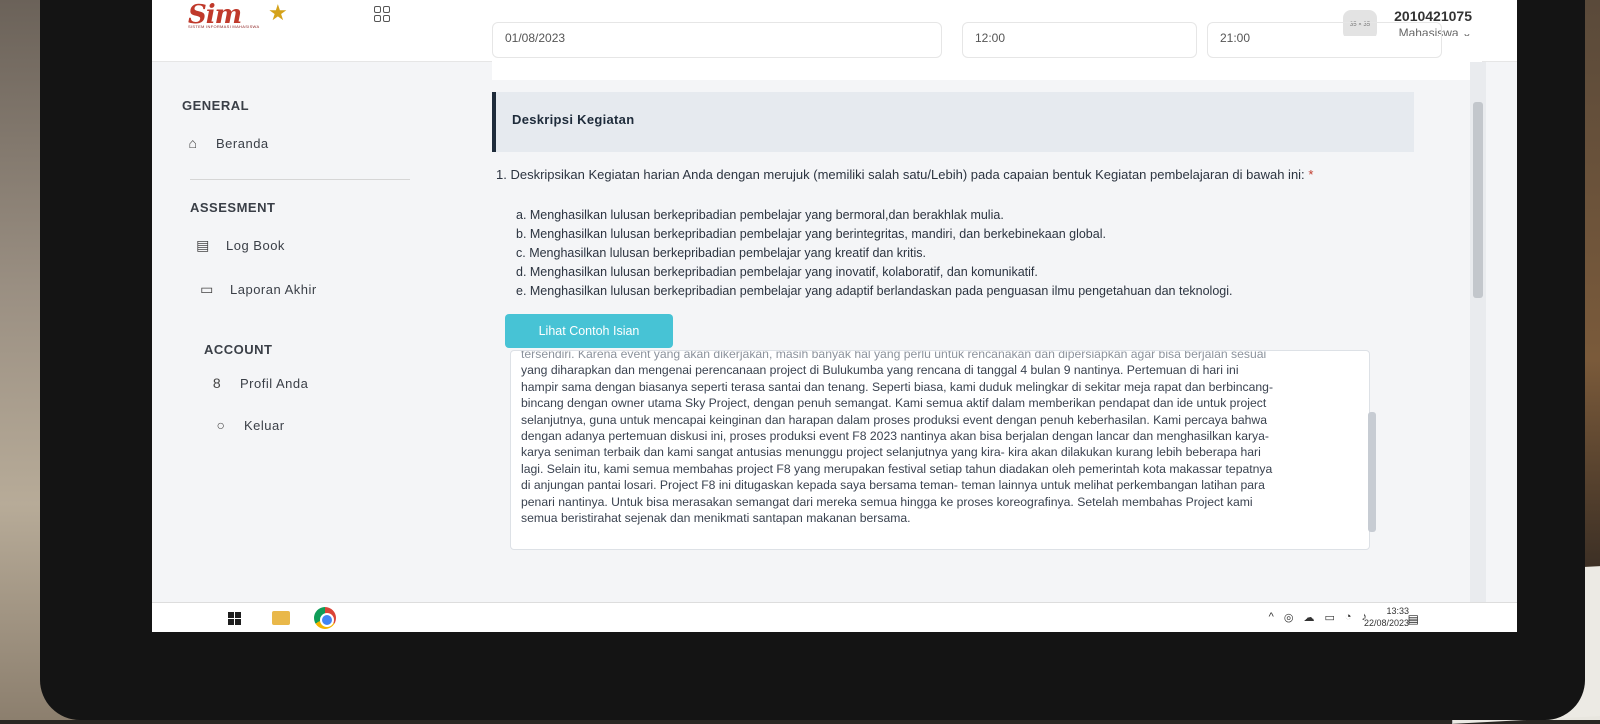 The width and height of the screenshot is (1600, 724). What do you see at coordinates (1318, 617) in the screenshot?
I see `system-tray: ^ ◎ ☁ ▭ ◔ ♪` at bounding box center [1318, 617].